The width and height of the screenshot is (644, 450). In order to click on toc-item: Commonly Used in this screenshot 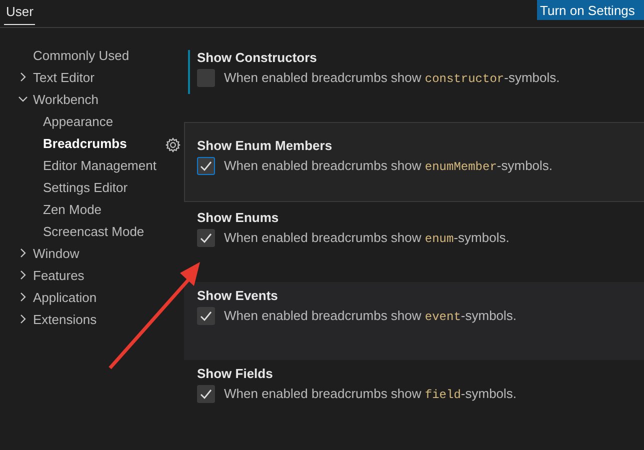, I will do `click(81, 55)`.